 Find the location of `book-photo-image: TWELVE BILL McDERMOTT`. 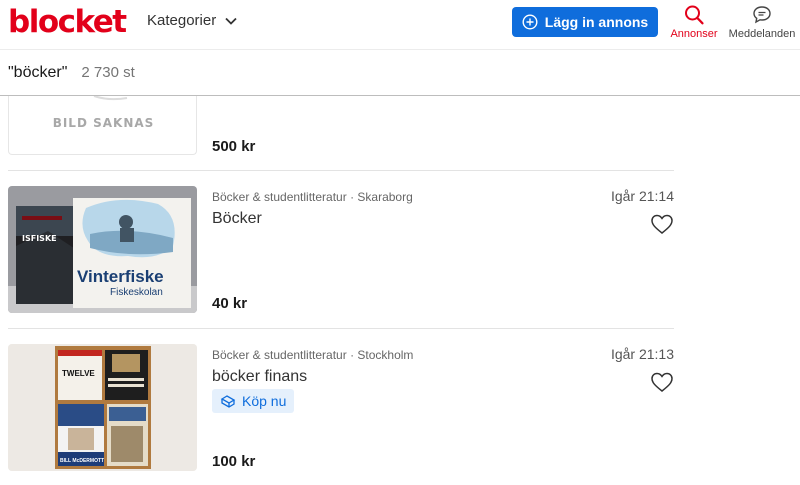

book-photo-image: TWELVE BILL McDERMOTT is located at coordinates (102, 407).